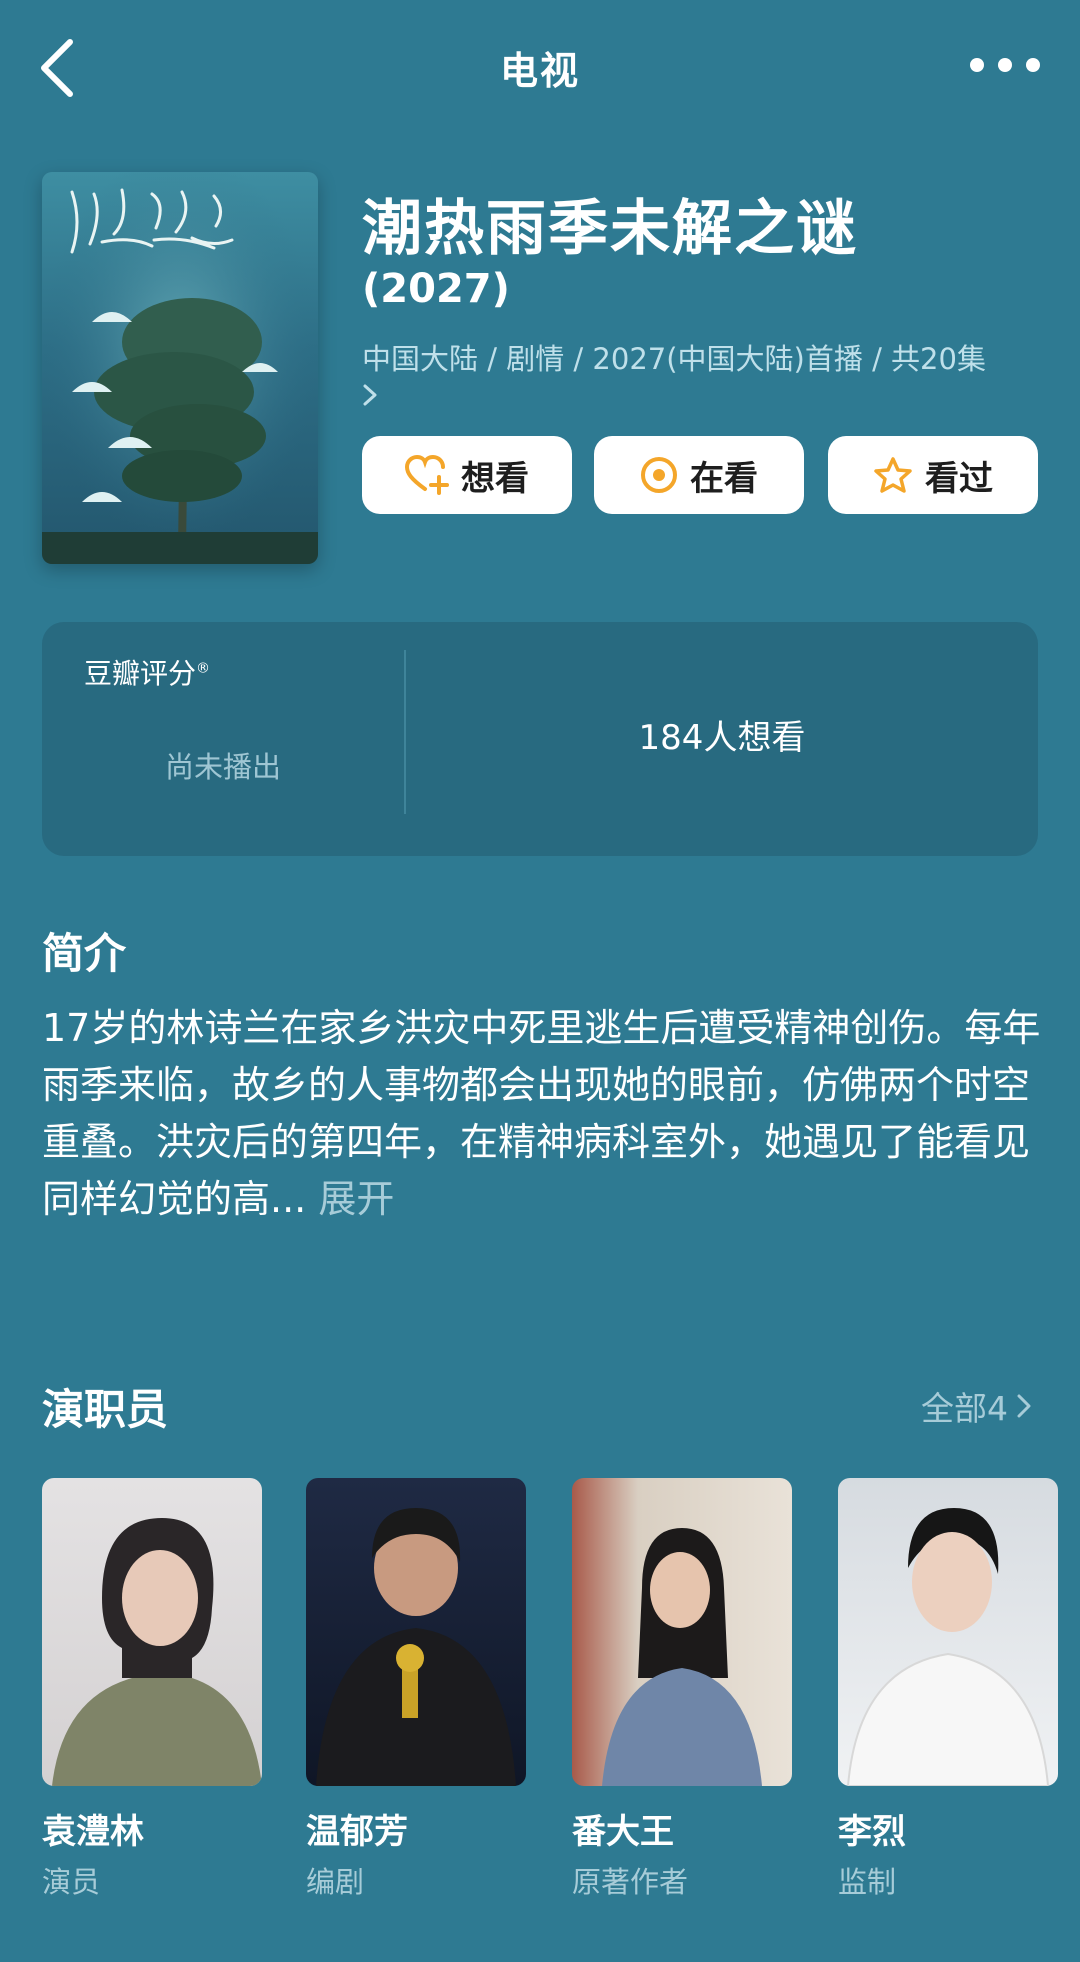 The image size is (1080, 1962). What do you see at coordinates (623, 1832) in the screenshot?
I see `cast-name: 番大王` at bounding box center [623, 1832].